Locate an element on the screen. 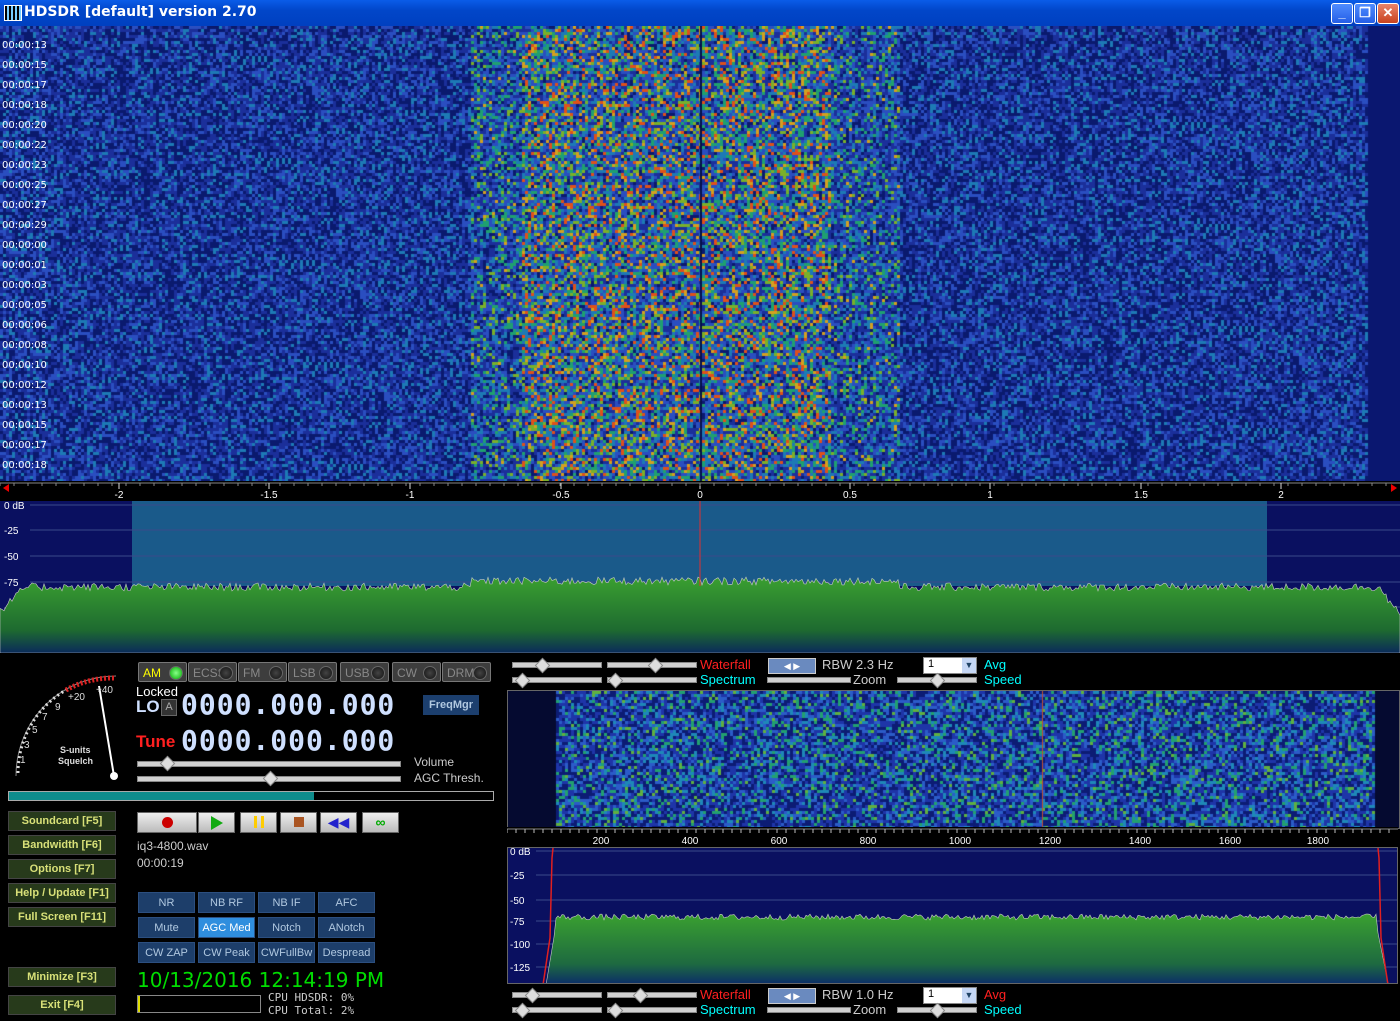 The width and height of the screenshot is (1400, 1021). file-time: 00:00:19 is located at coordinates (160, 863).